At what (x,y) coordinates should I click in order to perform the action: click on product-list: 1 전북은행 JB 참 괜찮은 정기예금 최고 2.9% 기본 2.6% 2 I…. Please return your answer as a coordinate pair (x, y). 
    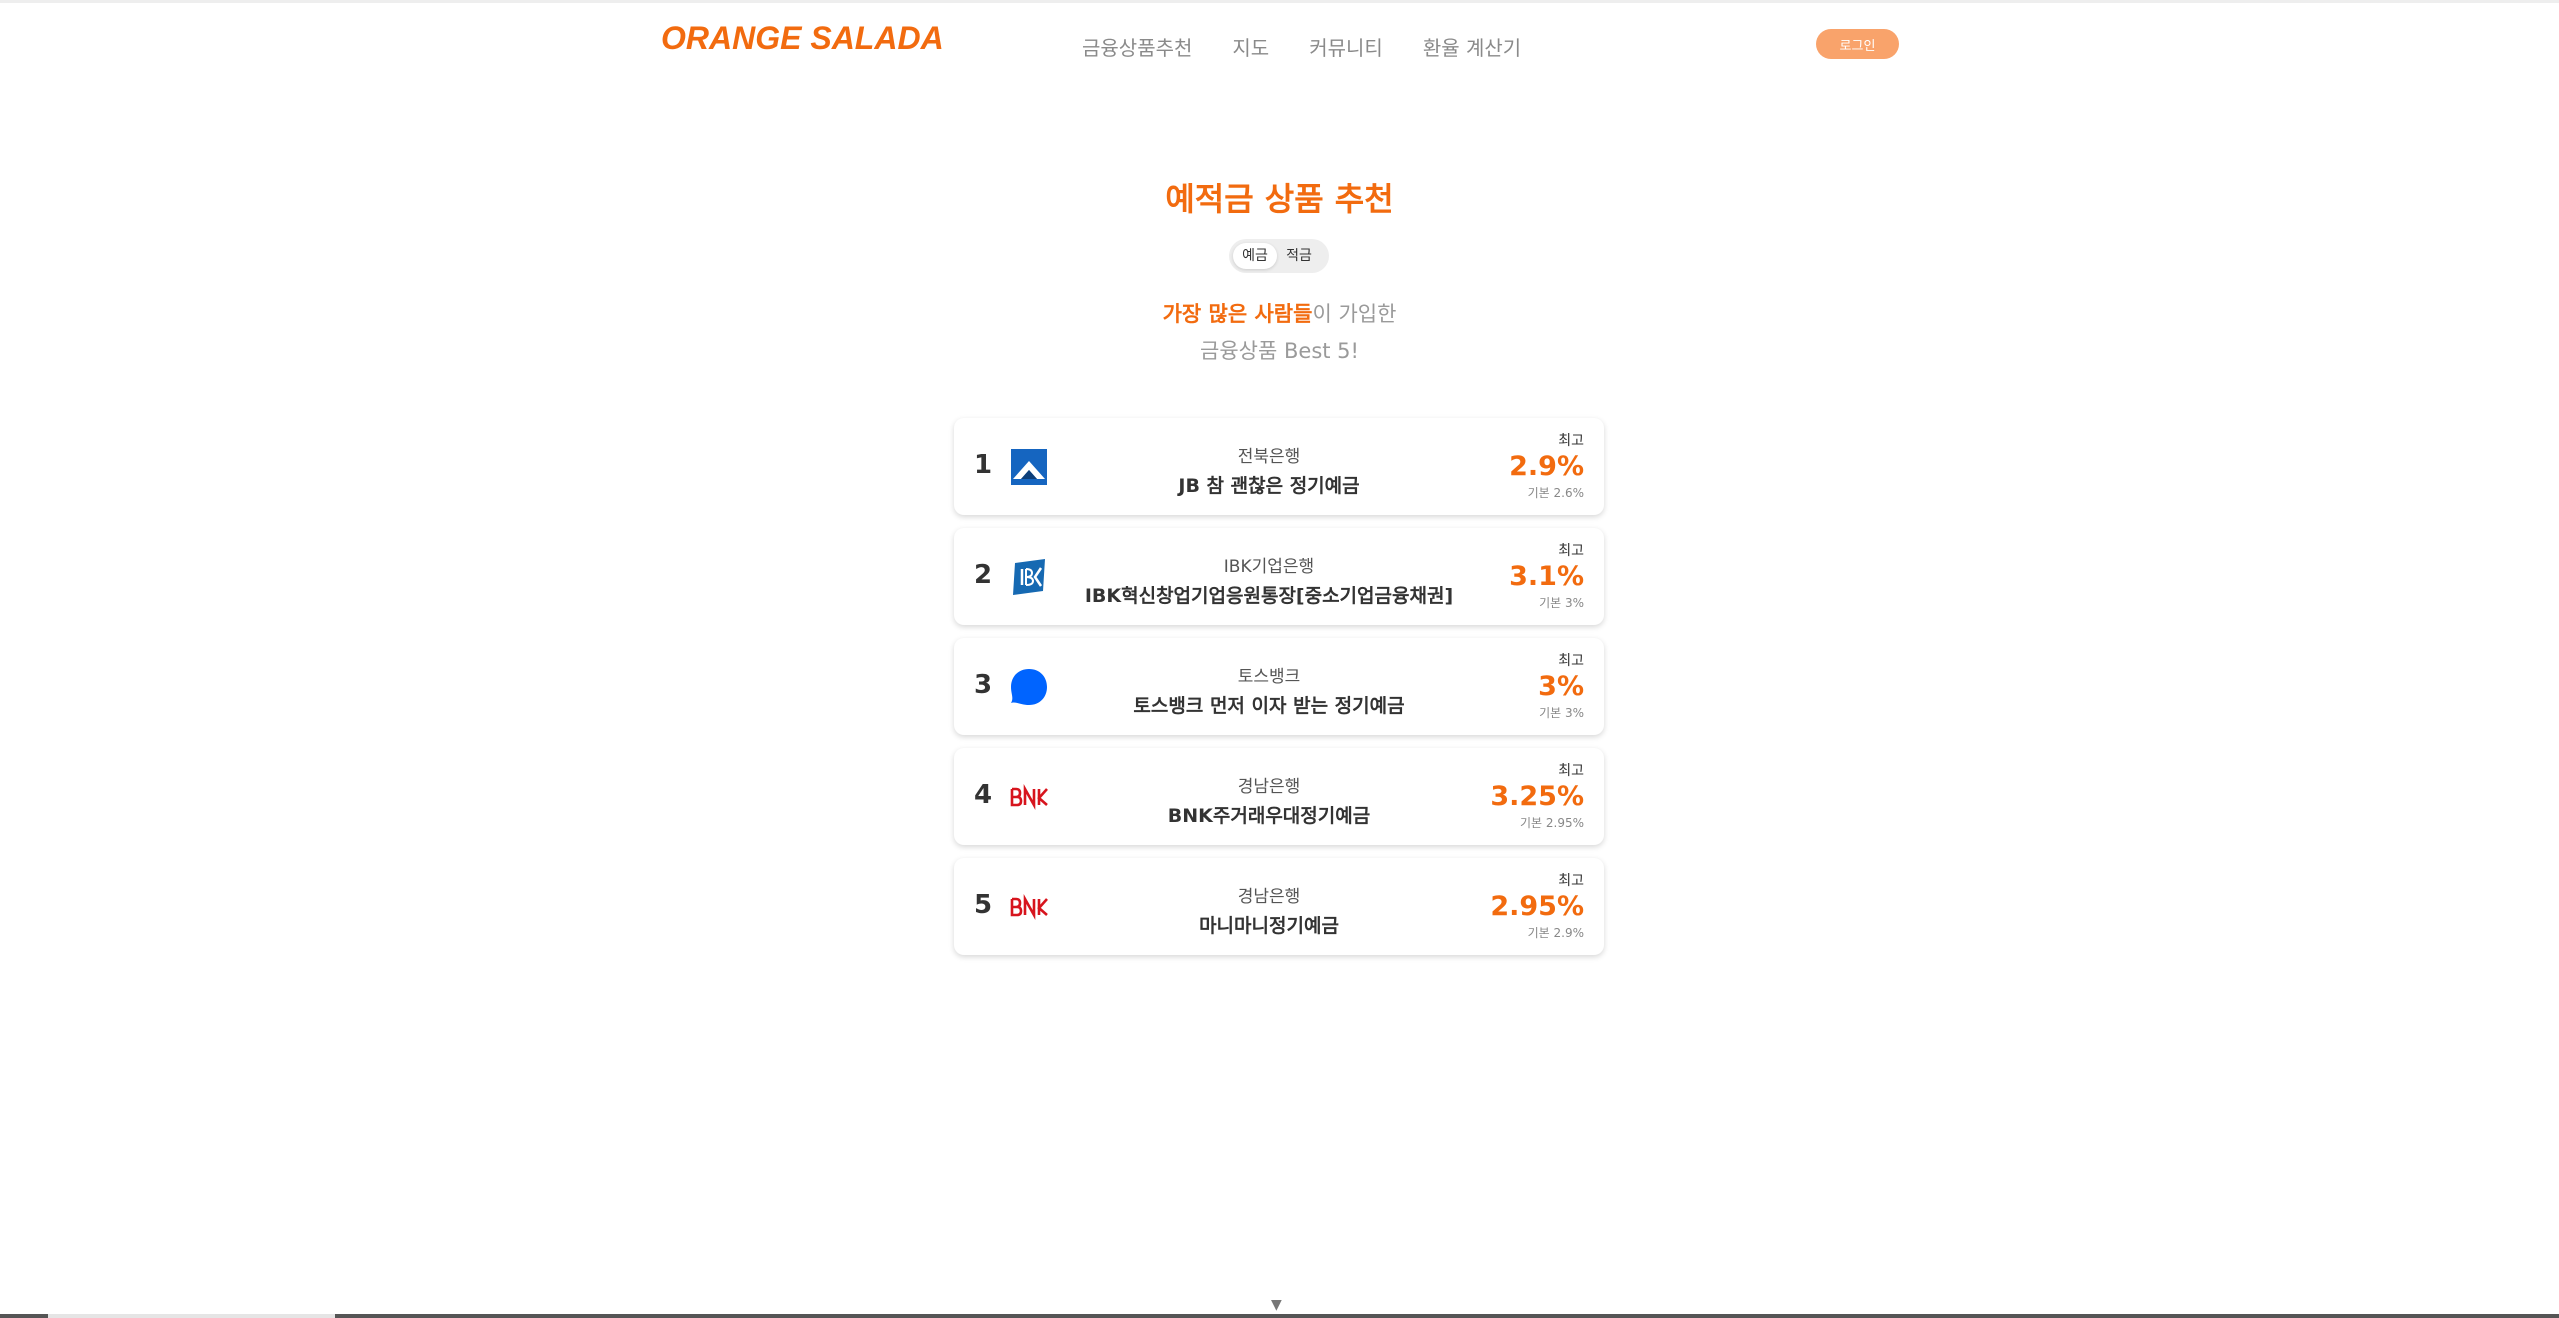
    Looking at the image, I should click on (1279, 693).